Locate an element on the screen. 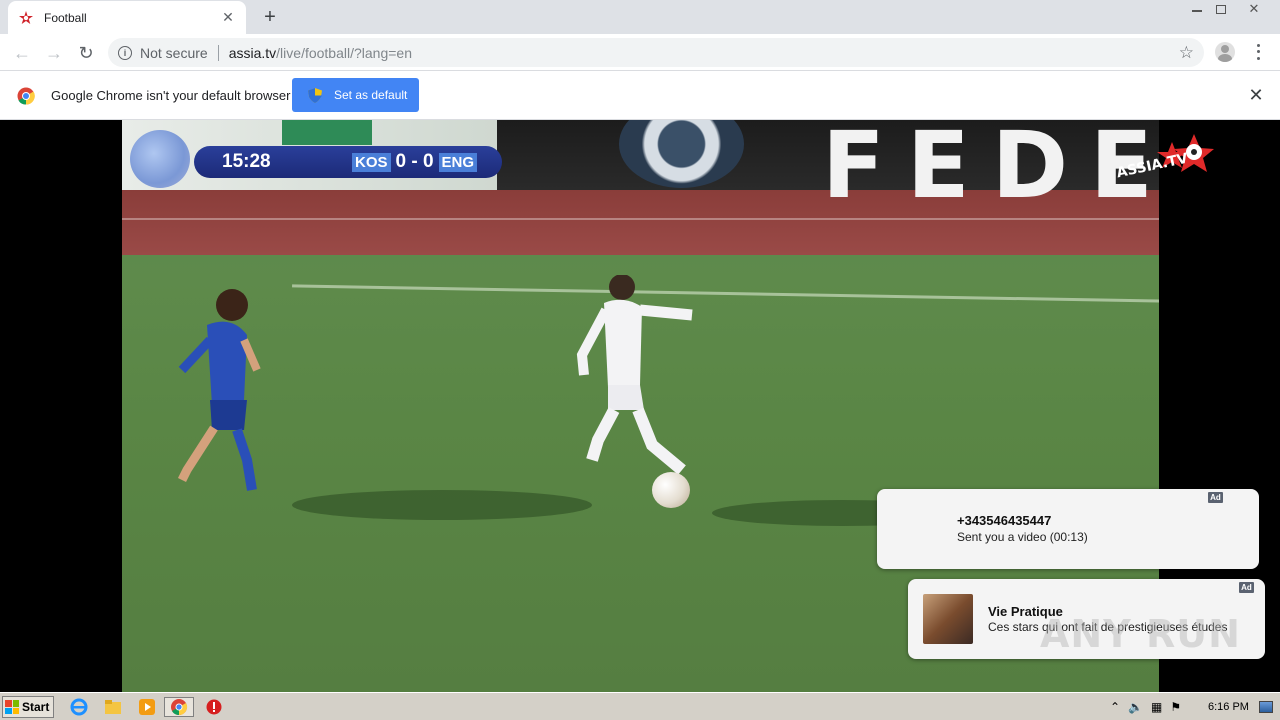  security-status: Not secure is located at coordinates (174, 52).